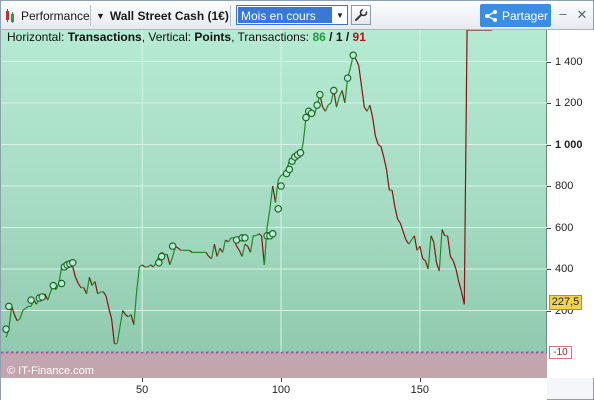  I want to click on share-label: Partager, so click(525, 15).